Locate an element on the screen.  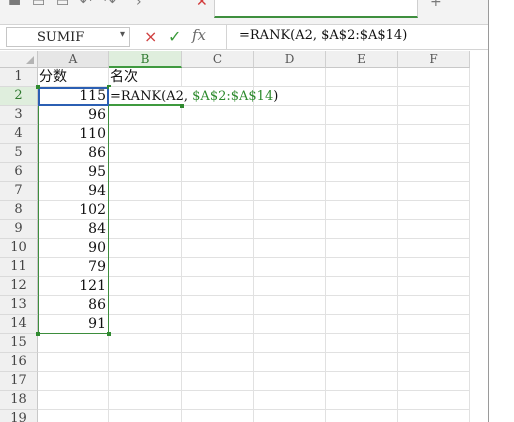
cell-a14: 91 is located at coordinates (73, 324).